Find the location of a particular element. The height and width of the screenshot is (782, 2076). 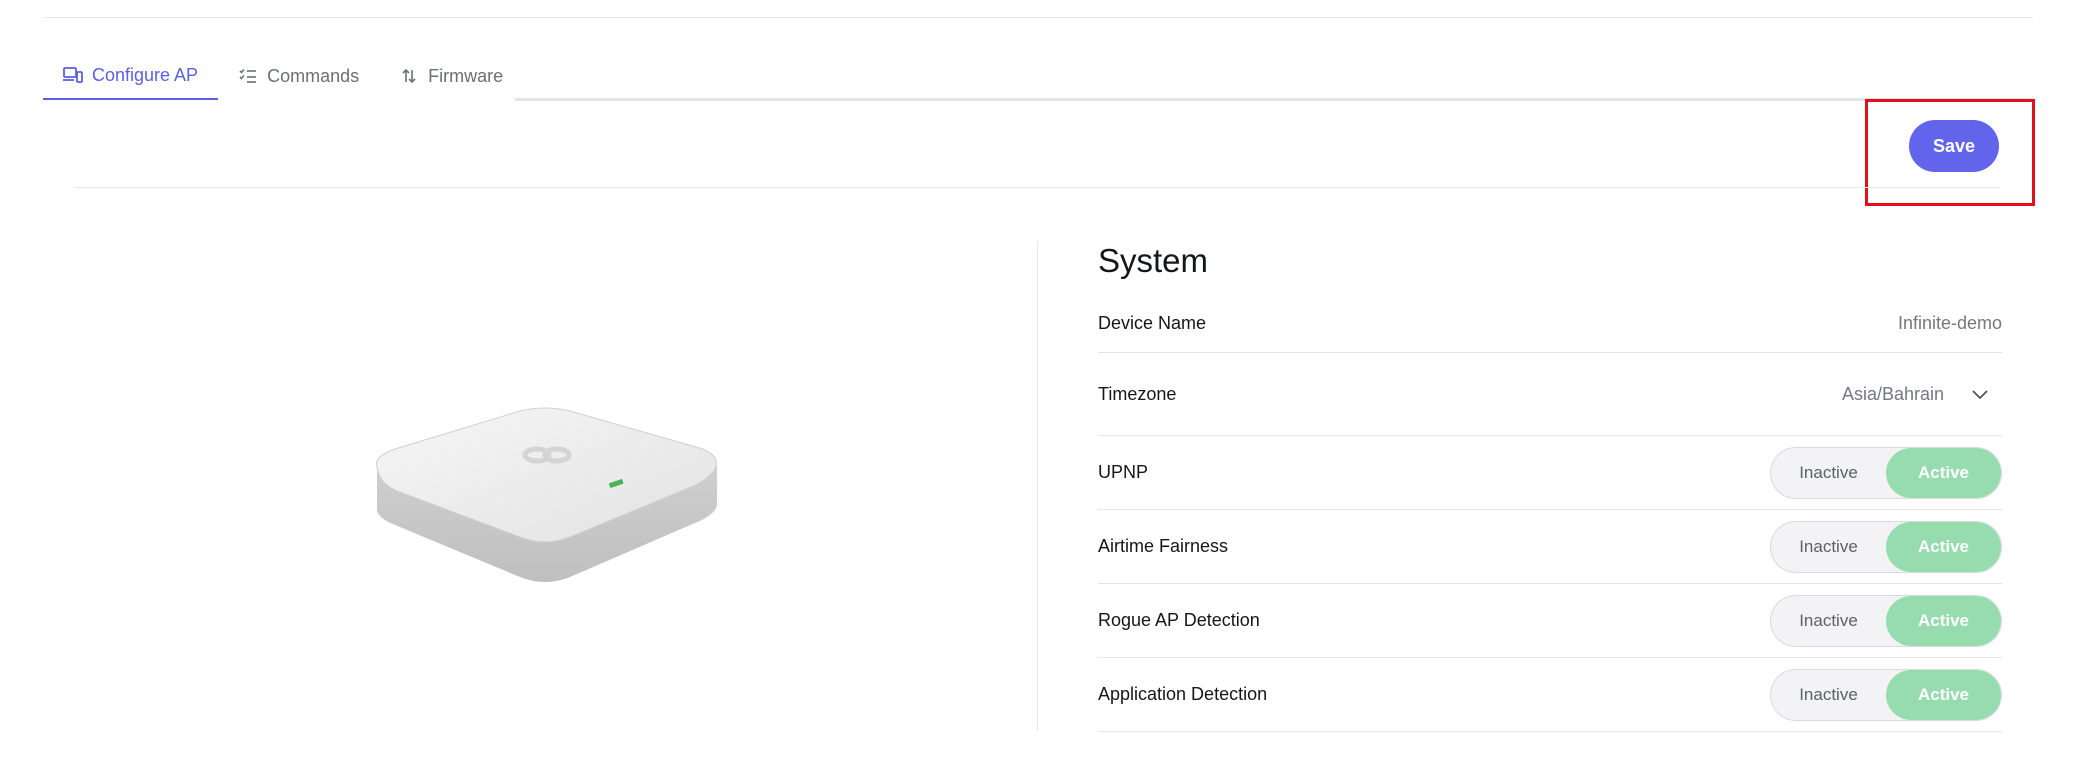

checklist-icon is located at coordinates (248, 76).